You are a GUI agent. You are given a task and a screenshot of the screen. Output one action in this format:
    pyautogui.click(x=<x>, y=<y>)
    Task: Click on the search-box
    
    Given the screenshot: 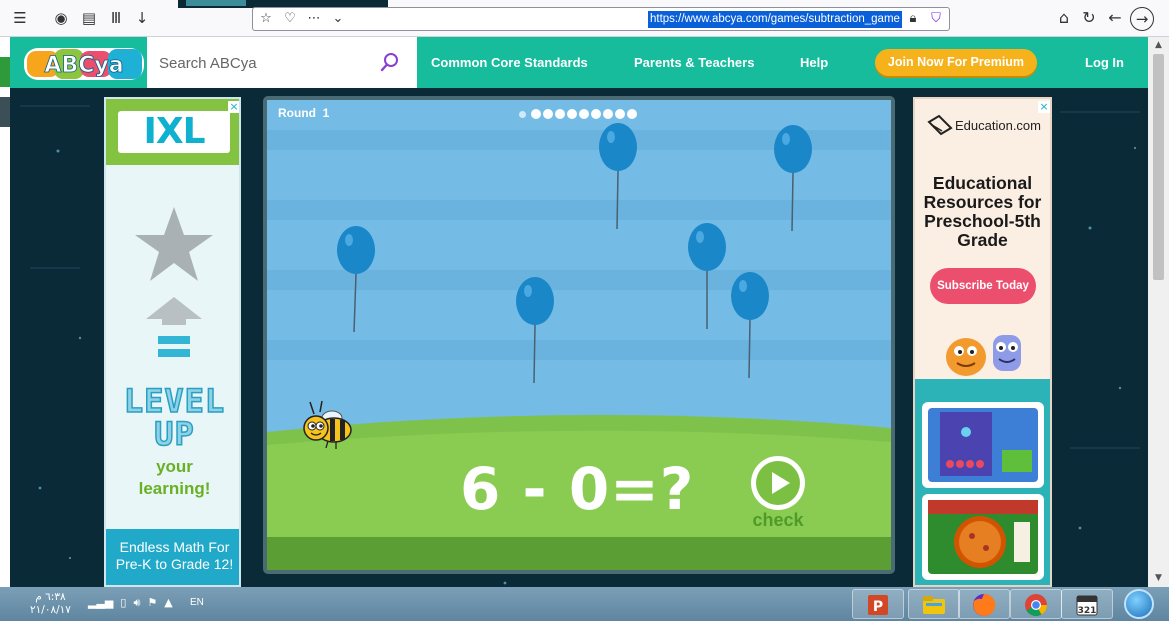 What is the action you would take?
    pyautogui.click(x=282, y=62)
    